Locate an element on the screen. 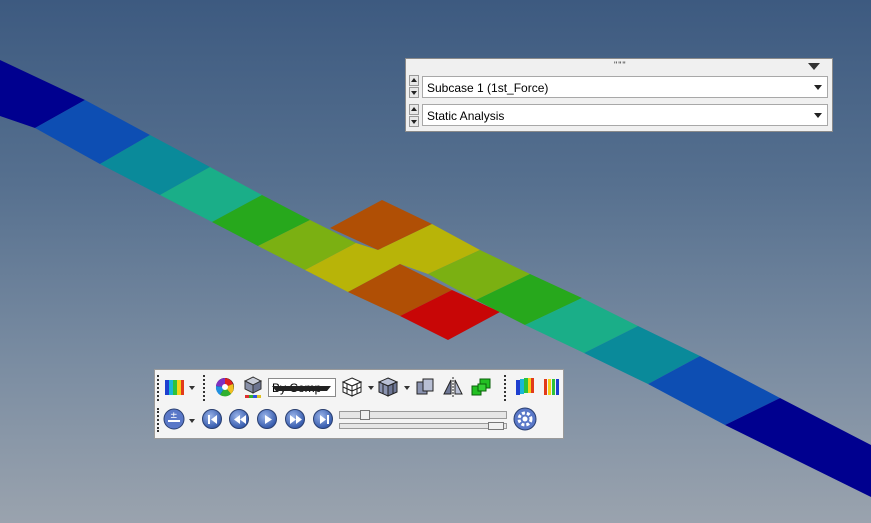 This screenshot has height=523, width=871. animation-mode-icon: ± is located at coordinates (174, 419).